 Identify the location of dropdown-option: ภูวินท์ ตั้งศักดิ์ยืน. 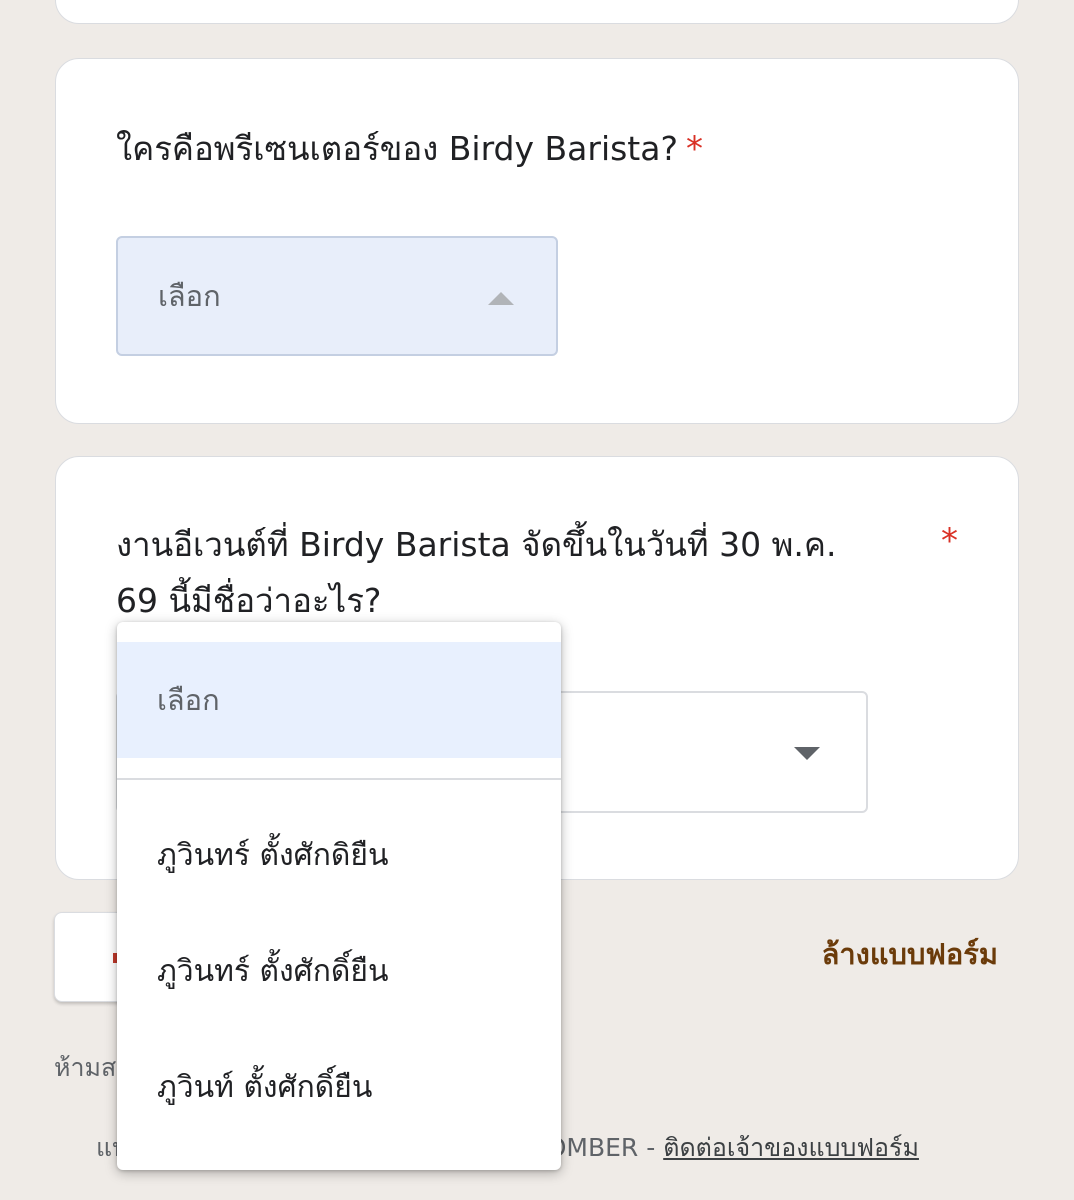
(339, 1088).